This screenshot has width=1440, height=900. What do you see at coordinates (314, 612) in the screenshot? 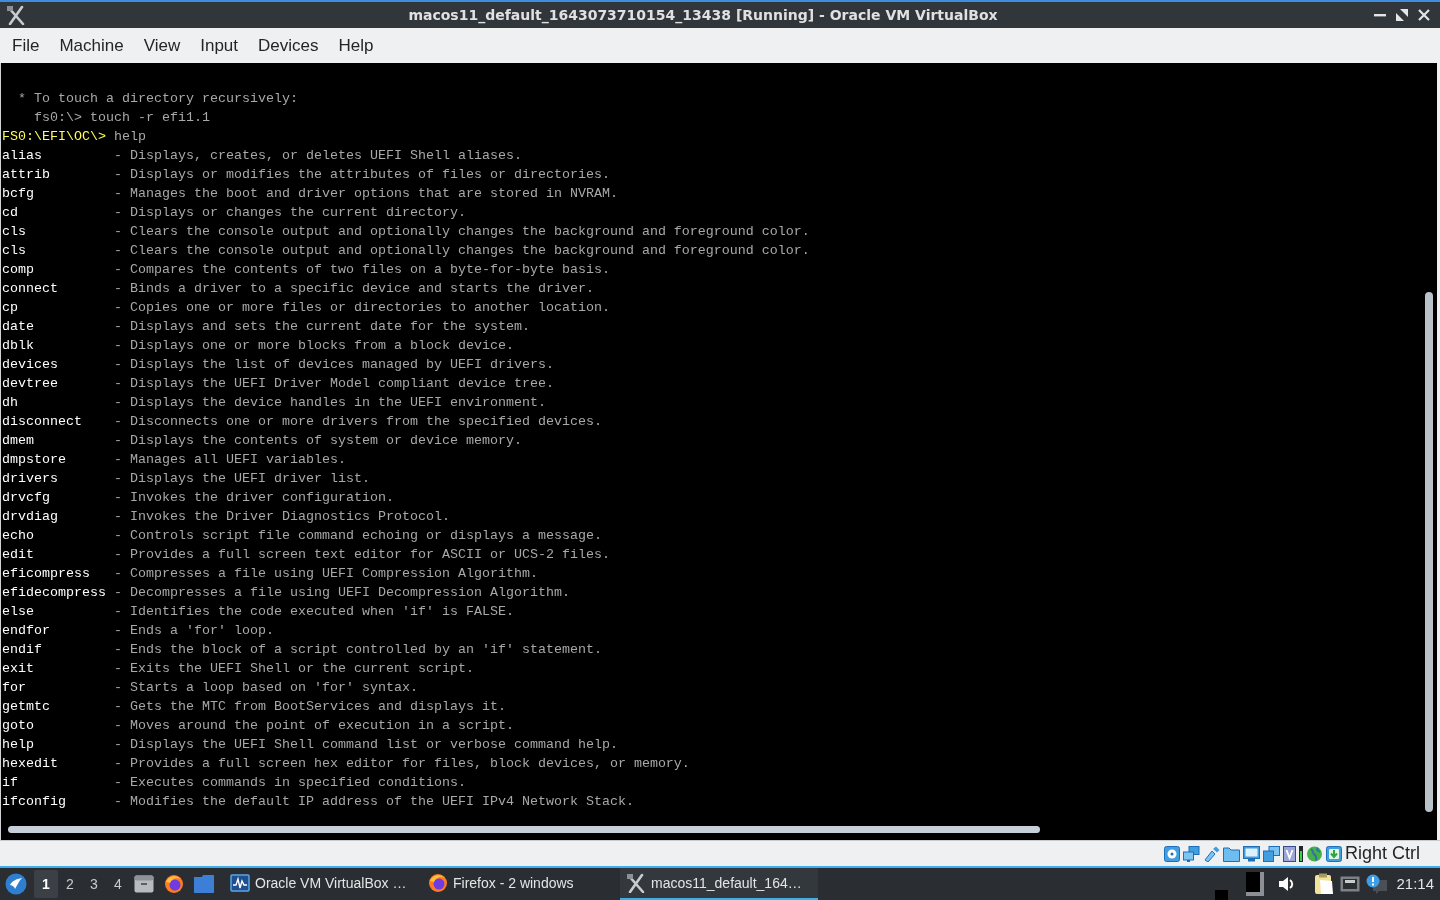
I see `command-description: - Identifies the code executed when 'if' is FALSE.` at bounding box center [314, 612].